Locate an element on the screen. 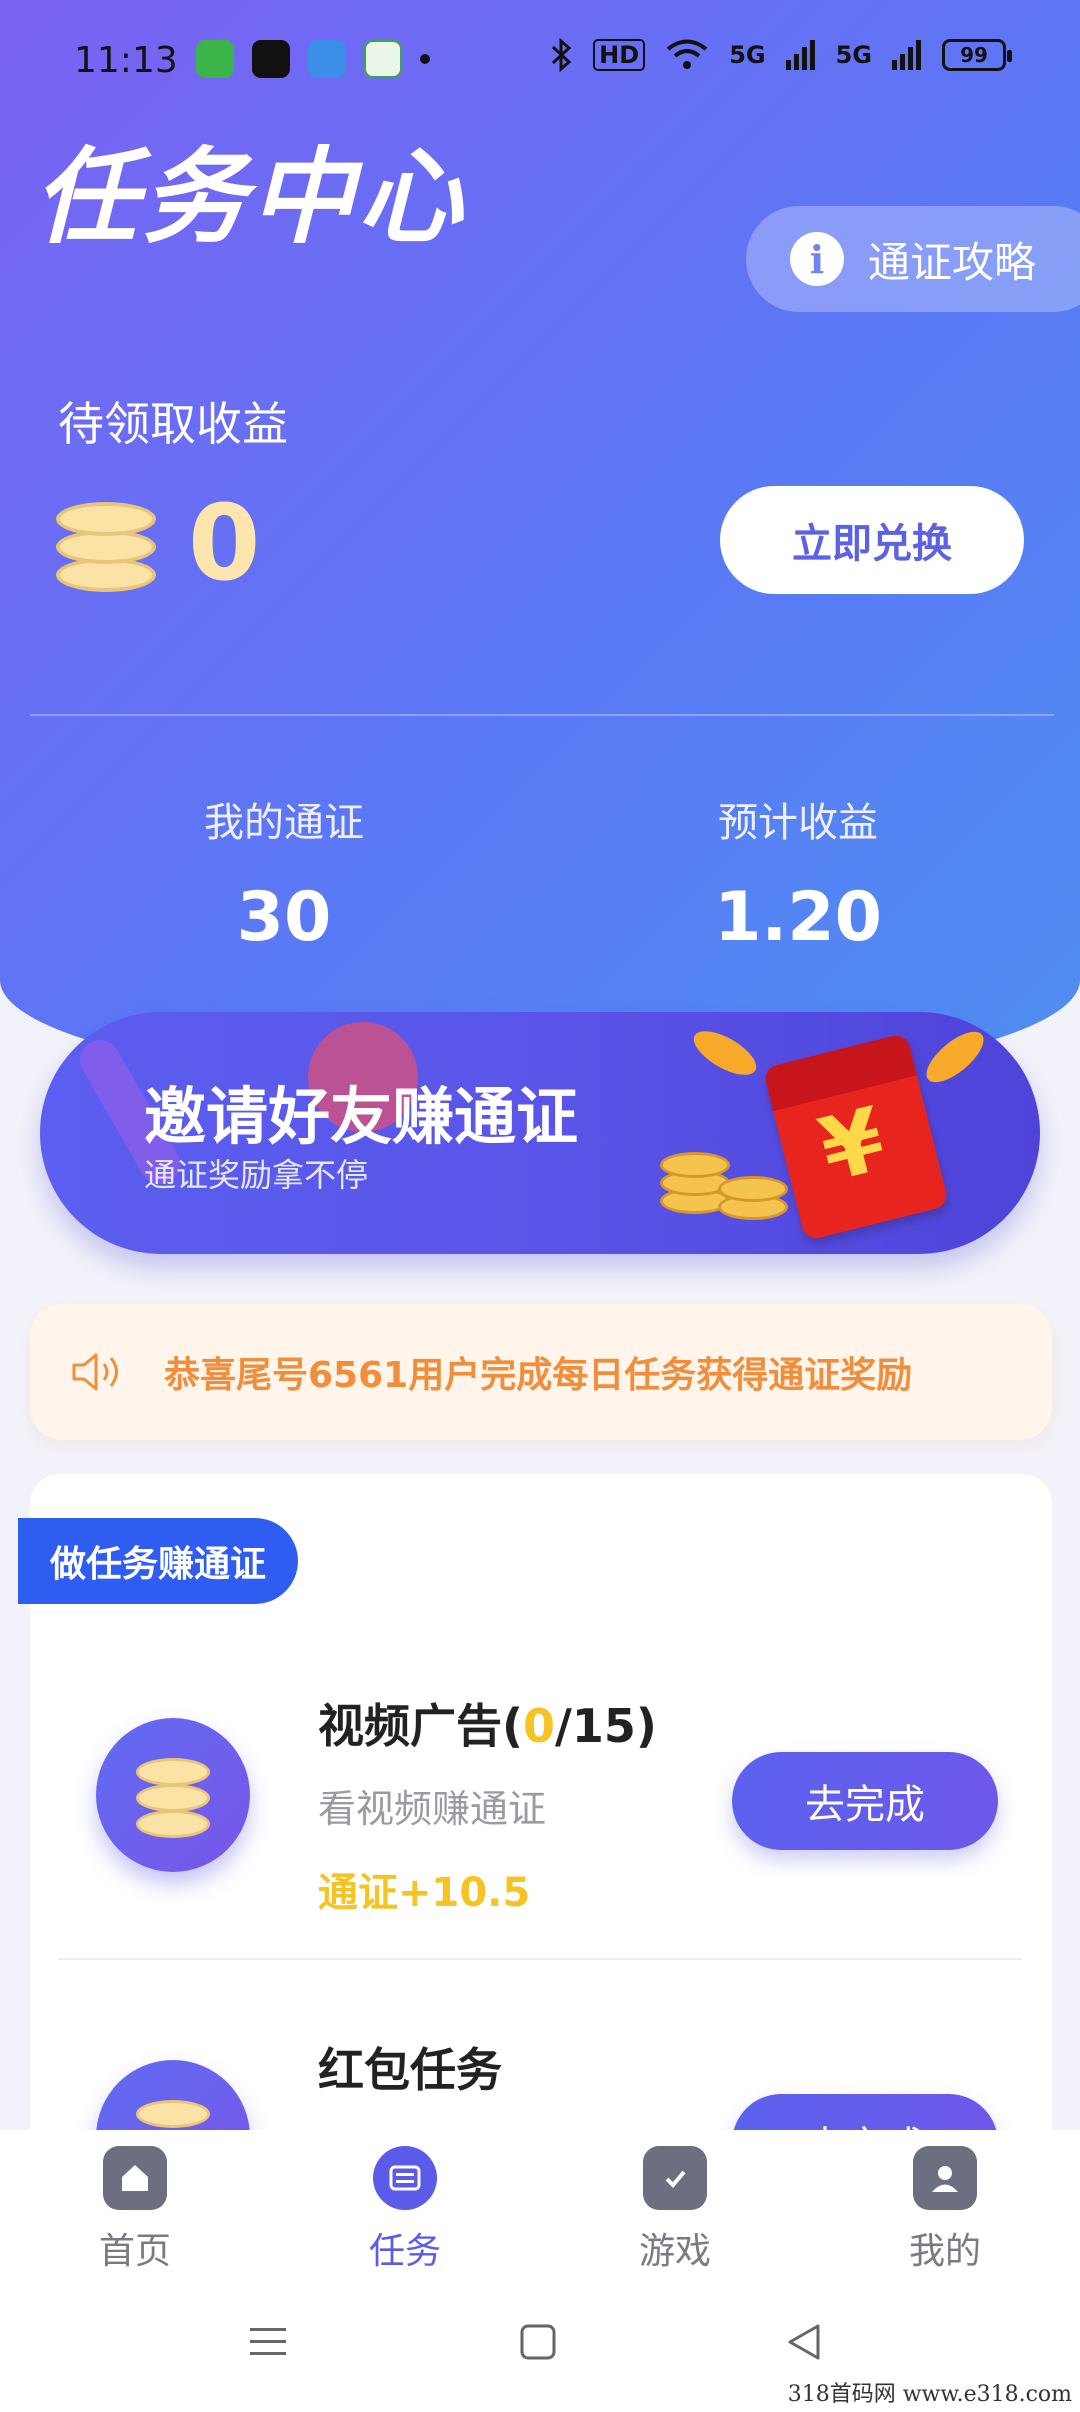  wifi-icon is located at coordinates (687, 54).